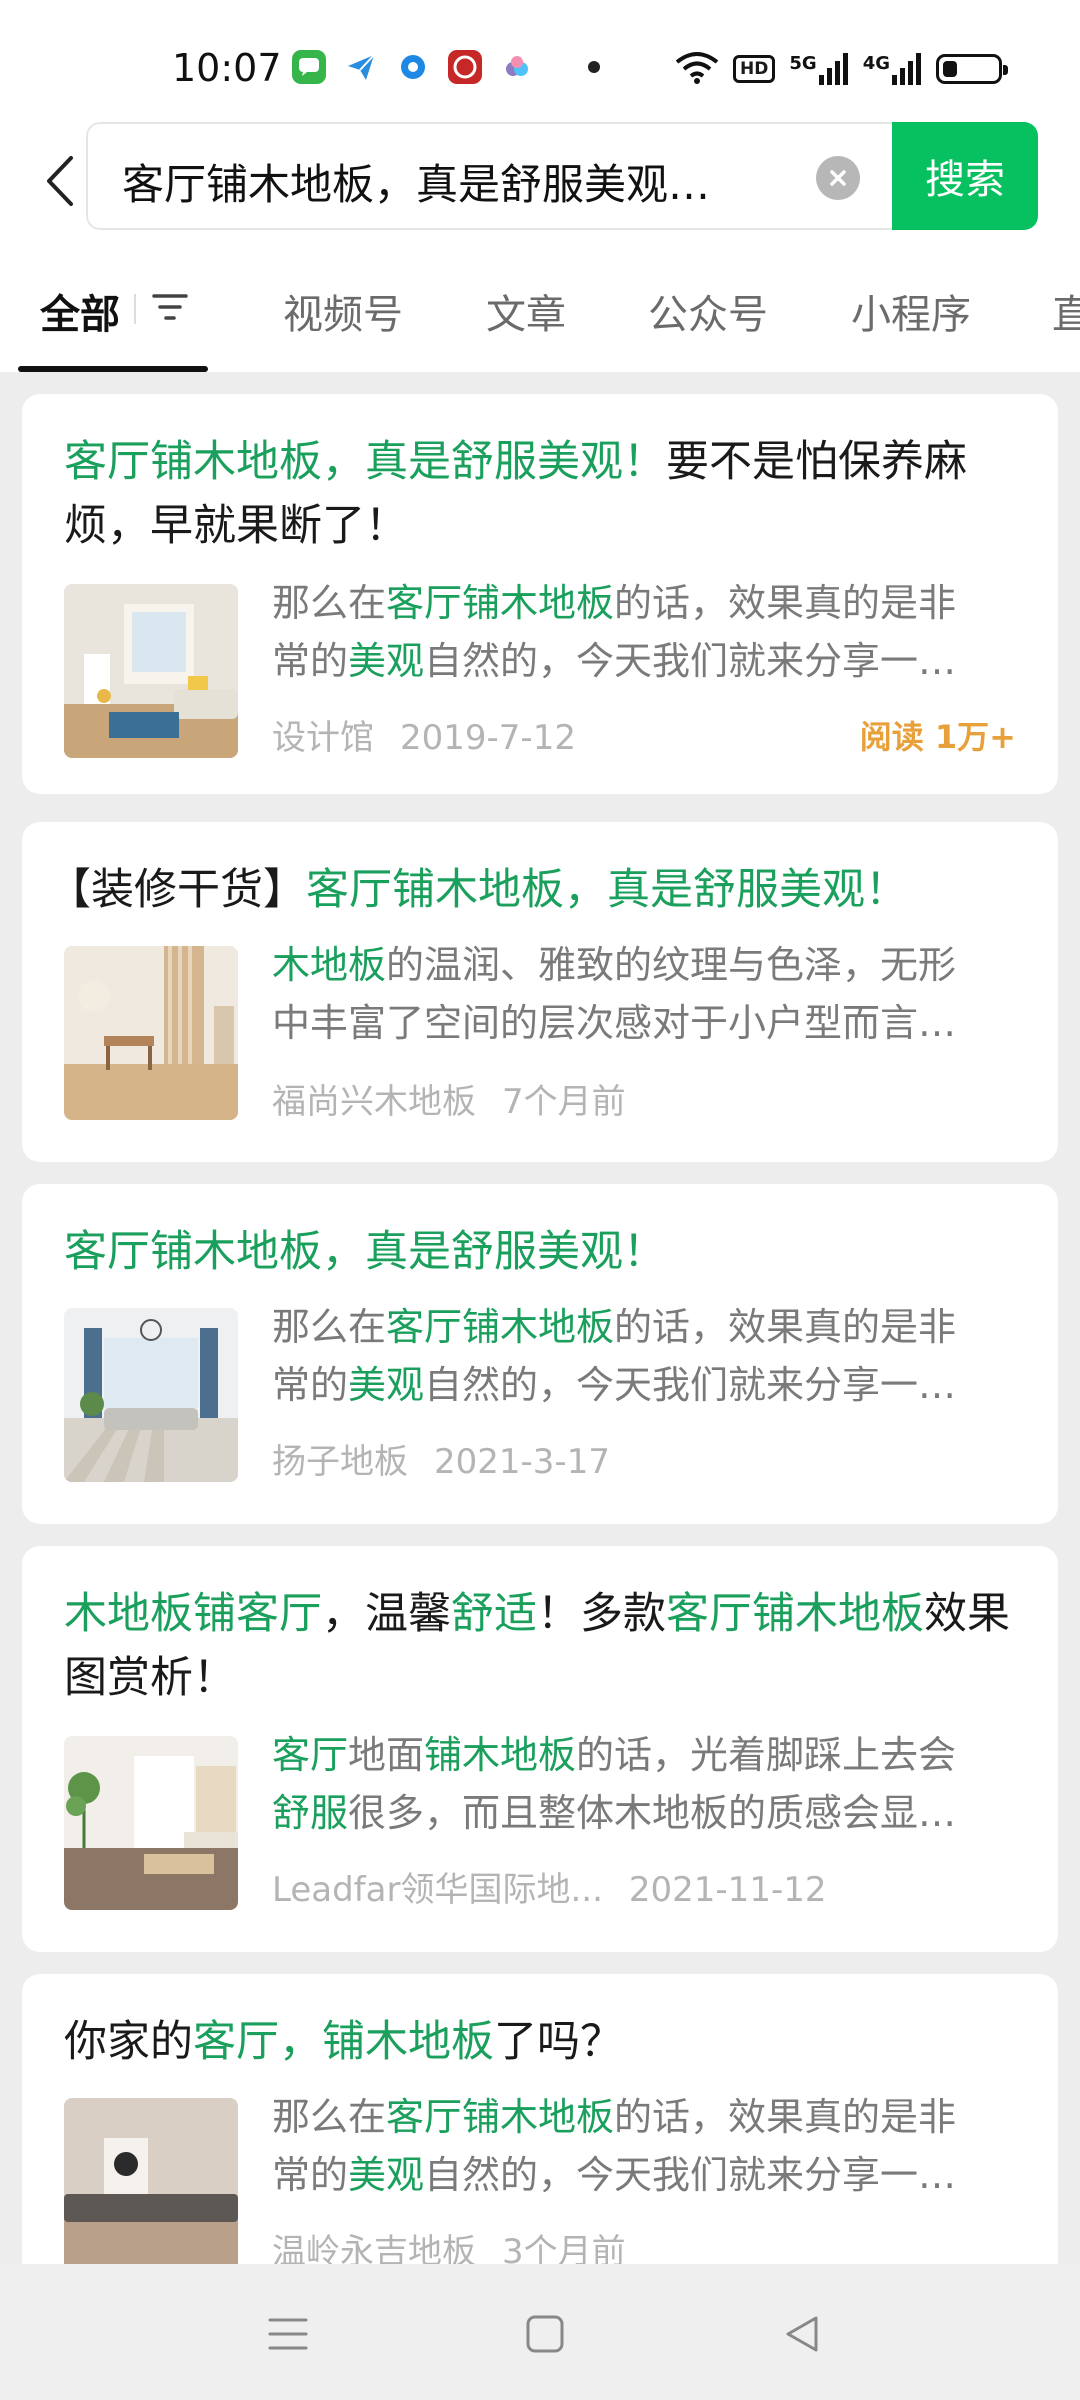  Describe the element at coordinates (671, 965) in the screenshot. I see `text-segment: 的温润、雅致的纹理与色泽，无形` at that location.